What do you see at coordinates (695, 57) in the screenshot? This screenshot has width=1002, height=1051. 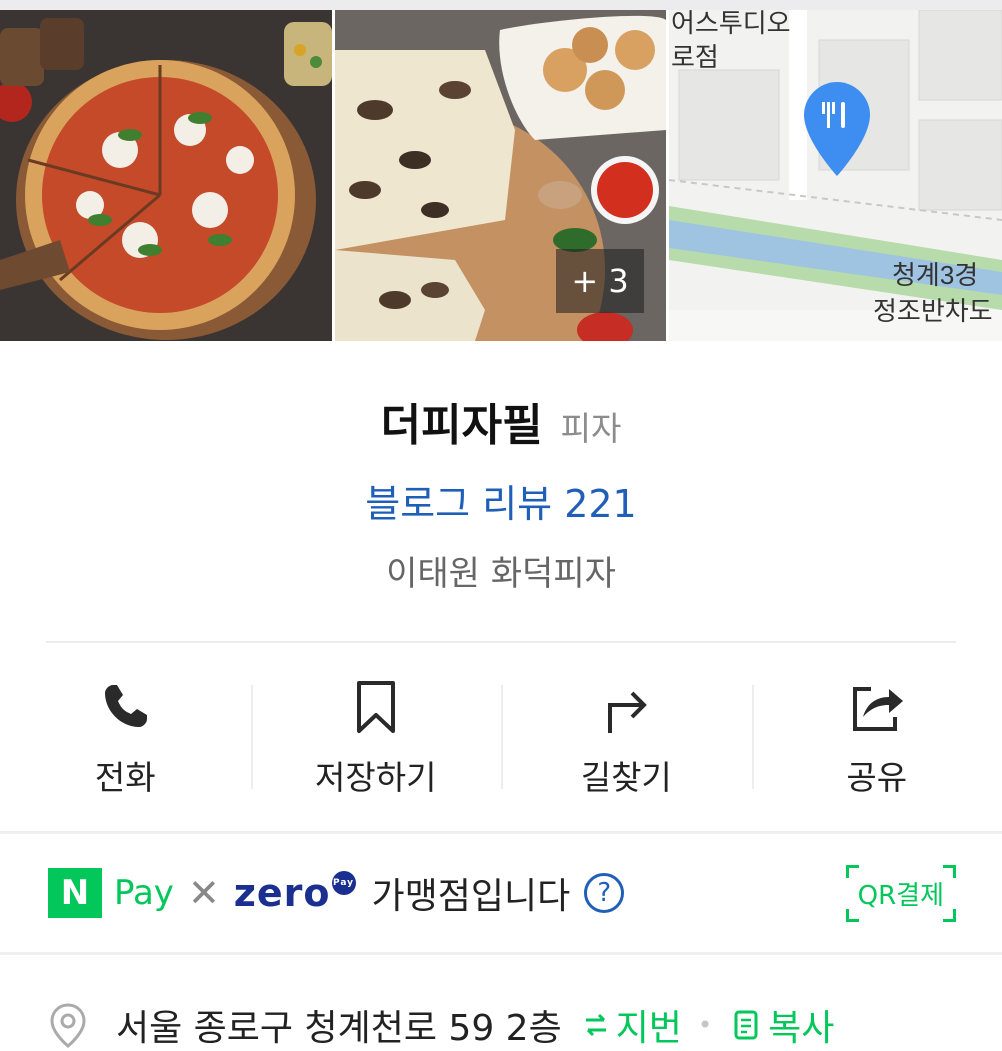 I see `map-label: 로점` at bounding box center [695, 57].